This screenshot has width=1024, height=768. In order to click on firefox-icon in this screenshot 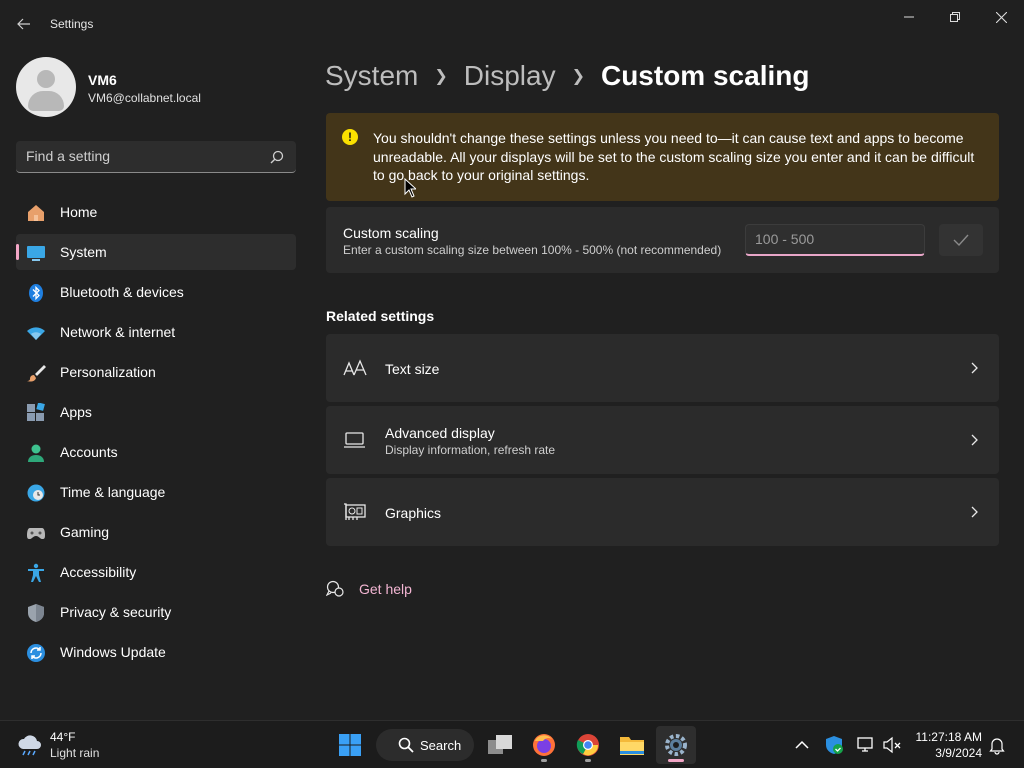, I will do `click(544, 745)`.